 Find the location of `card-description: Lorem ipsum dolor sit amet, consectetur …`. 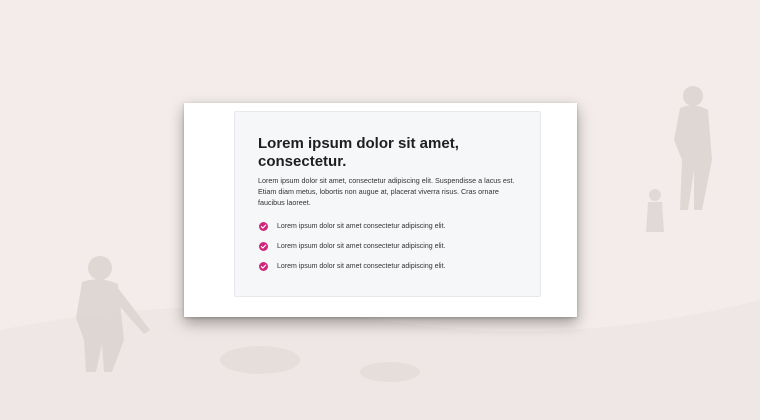

card-description: Lorem ipsum dolor sit amet, consectetur … is located at coordinates (386, 191).